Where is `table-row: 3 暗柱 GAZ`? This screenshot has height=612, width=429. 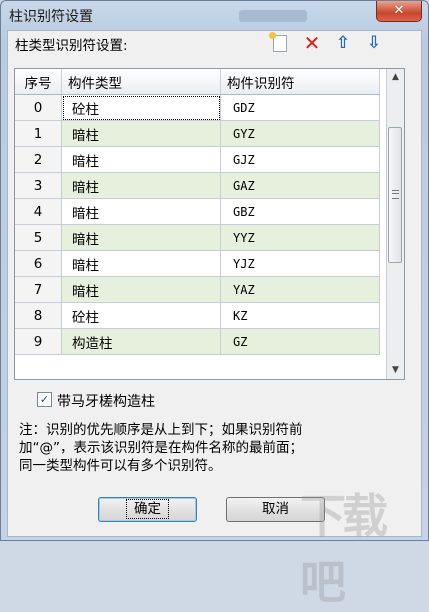 table-row: 3 暗柱 GAZ is located at coordinates (197, 185).